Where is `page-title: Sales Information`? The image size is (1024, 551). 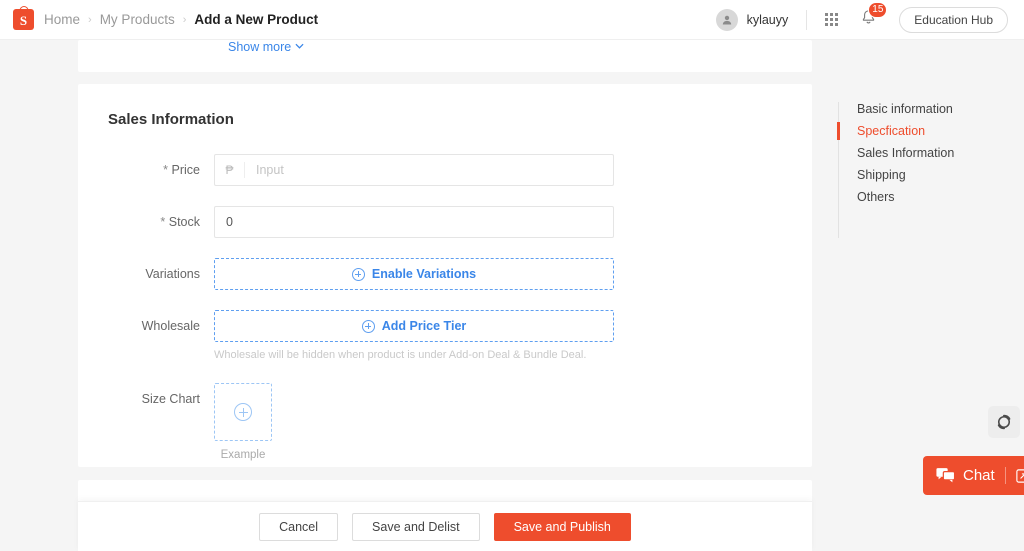 page-title: Sales Information is located at coordinates (171, 119).